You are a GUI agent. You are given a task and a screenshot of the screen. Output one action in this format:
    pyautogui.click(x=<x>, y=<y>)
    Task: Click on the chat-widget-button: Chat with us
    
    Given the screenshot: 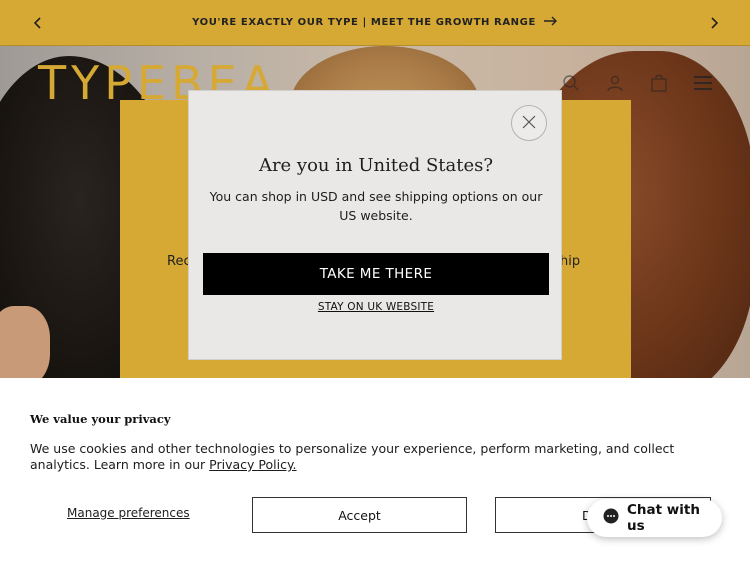 What is the action you would take?
    pyautogui.click(x=654, y=518)
    